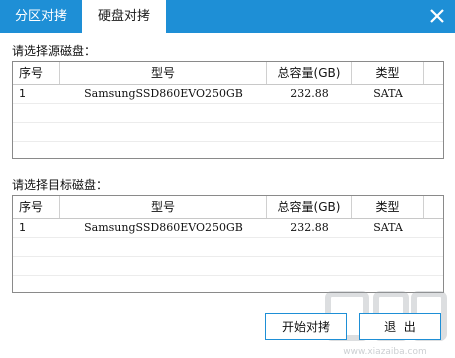  I want to click on title-bar: 分区对拷 硬盘对拷, so click(227, 16).